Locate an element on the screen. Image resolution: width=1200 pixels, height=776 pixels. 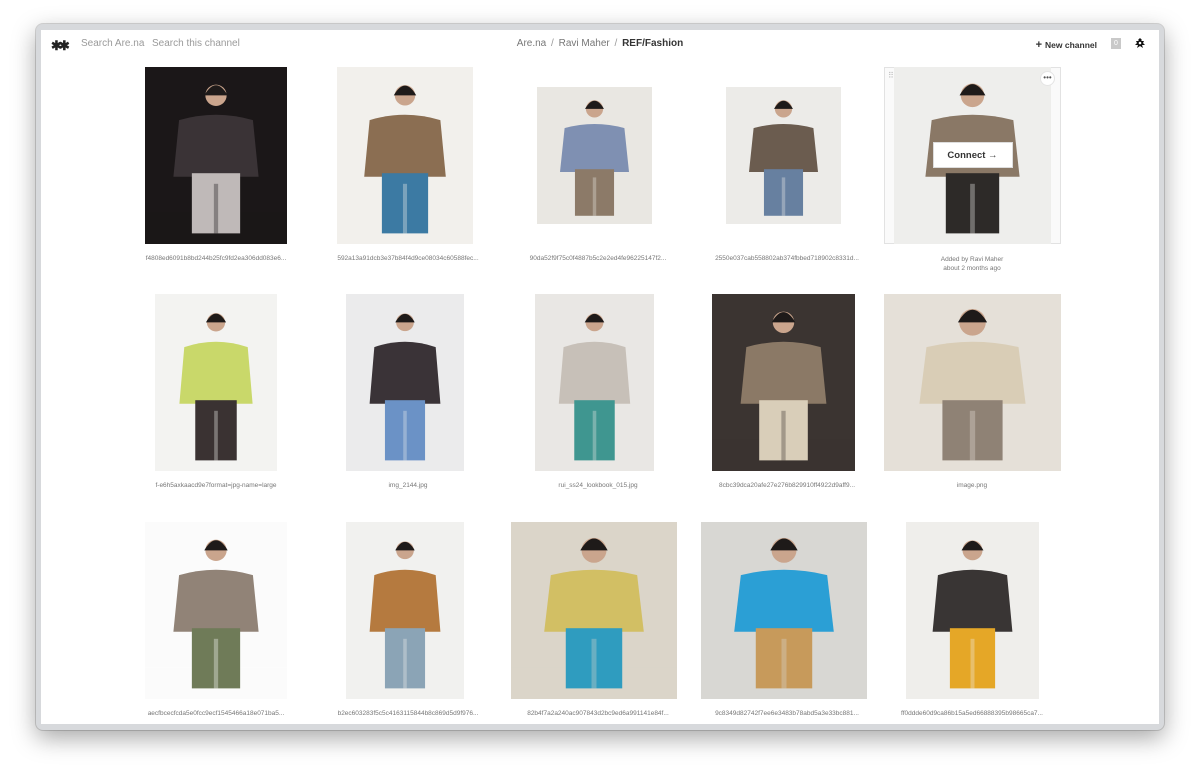
drag-handle-icon: ⠿ is located at coordinates (891, 75).